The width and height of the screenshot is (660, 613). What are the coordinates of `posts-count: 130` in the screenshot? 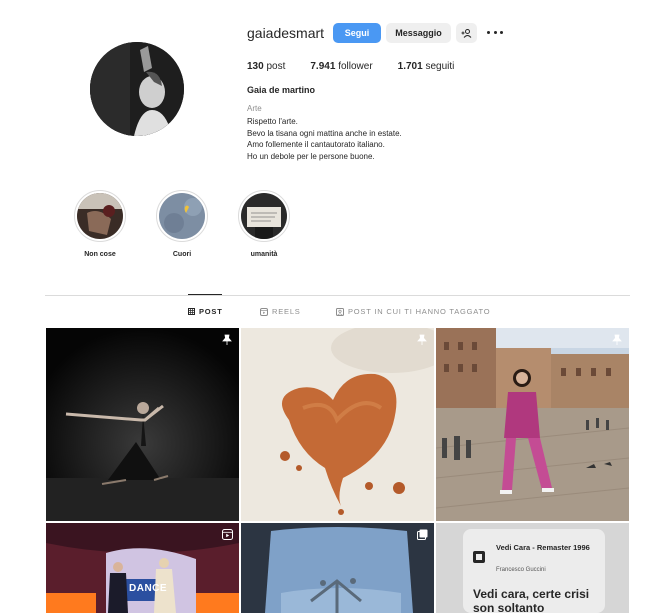 It's located at (255, 66).